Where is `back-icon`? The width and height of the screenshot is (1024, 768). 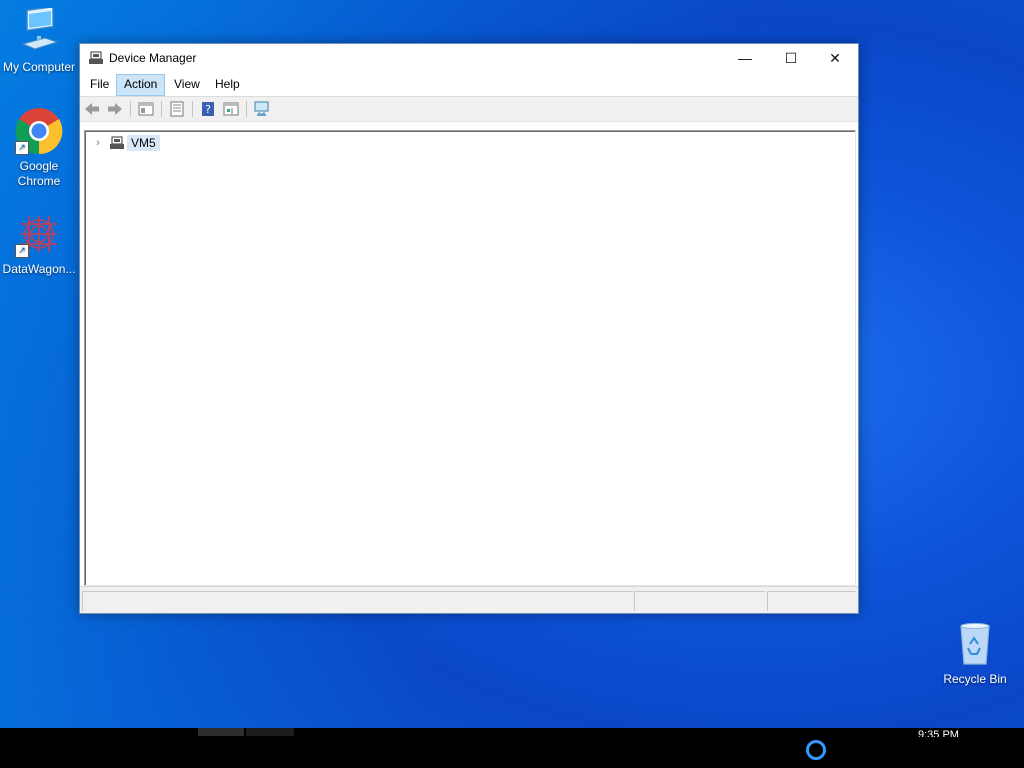 back-icon is located at coordinates (92, 109).